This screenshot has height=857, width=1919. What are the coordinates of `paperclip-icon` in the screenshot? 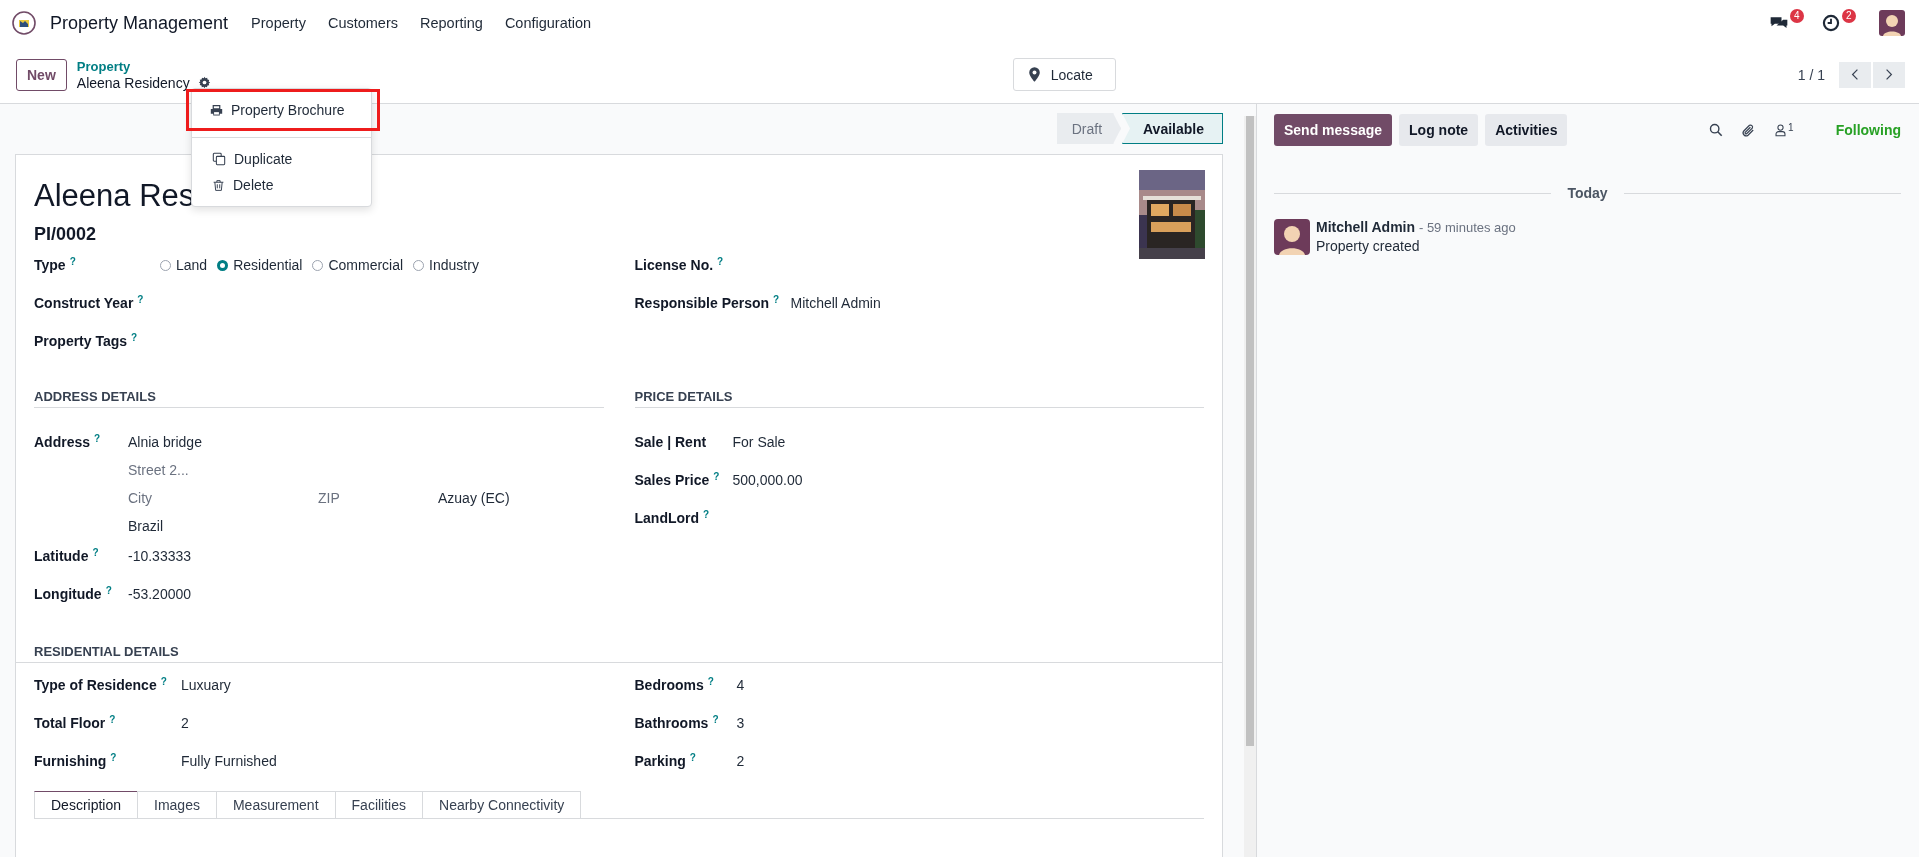 It's located at (1749, 130).